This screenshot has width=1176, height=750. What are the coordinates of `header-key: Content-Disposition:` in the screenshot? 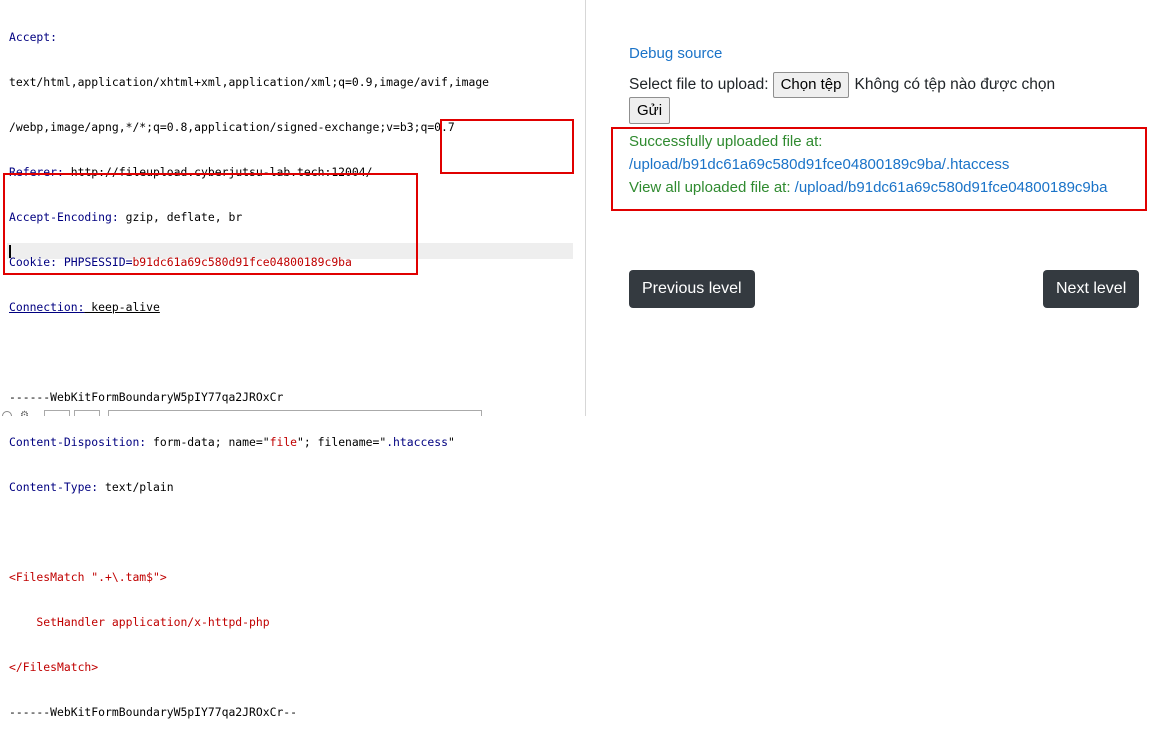 It's located at (78, 442).